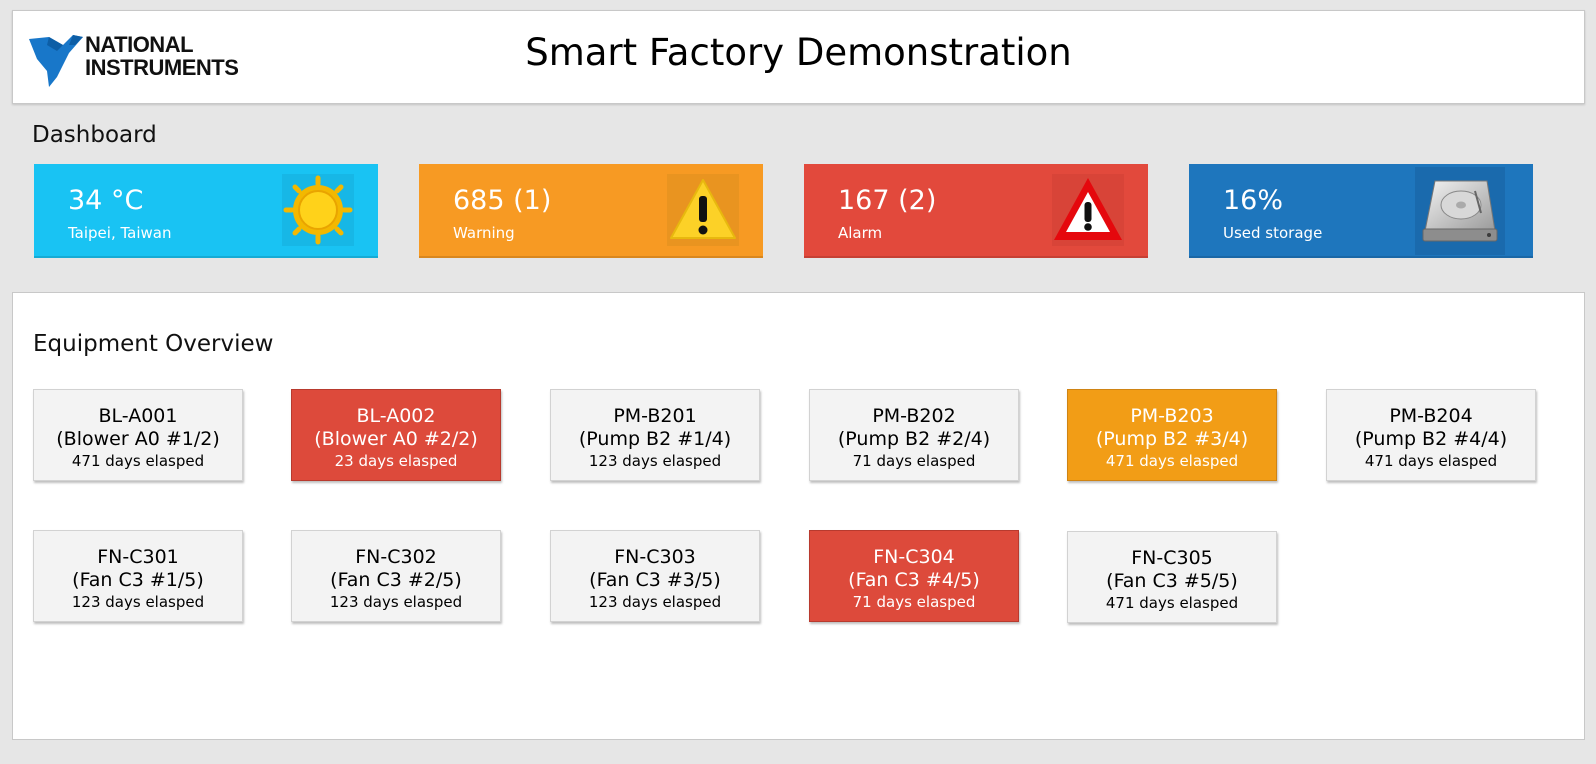 Image resolution: width=1596 pixels, height=764 pixels. What do you see at coordinates (396, 461) in the screenshot?
I see `equipment-days-elapsed: 23 days elasped` at bounding box center [396, 461].